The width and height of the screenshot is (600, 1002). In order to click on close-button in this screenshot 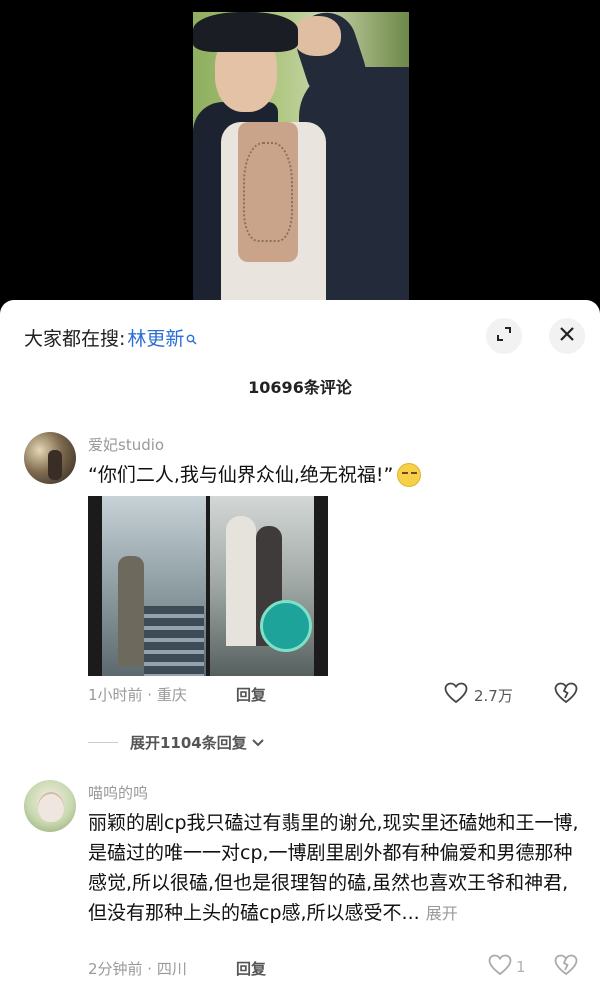, I will do `click(567, 336)`.